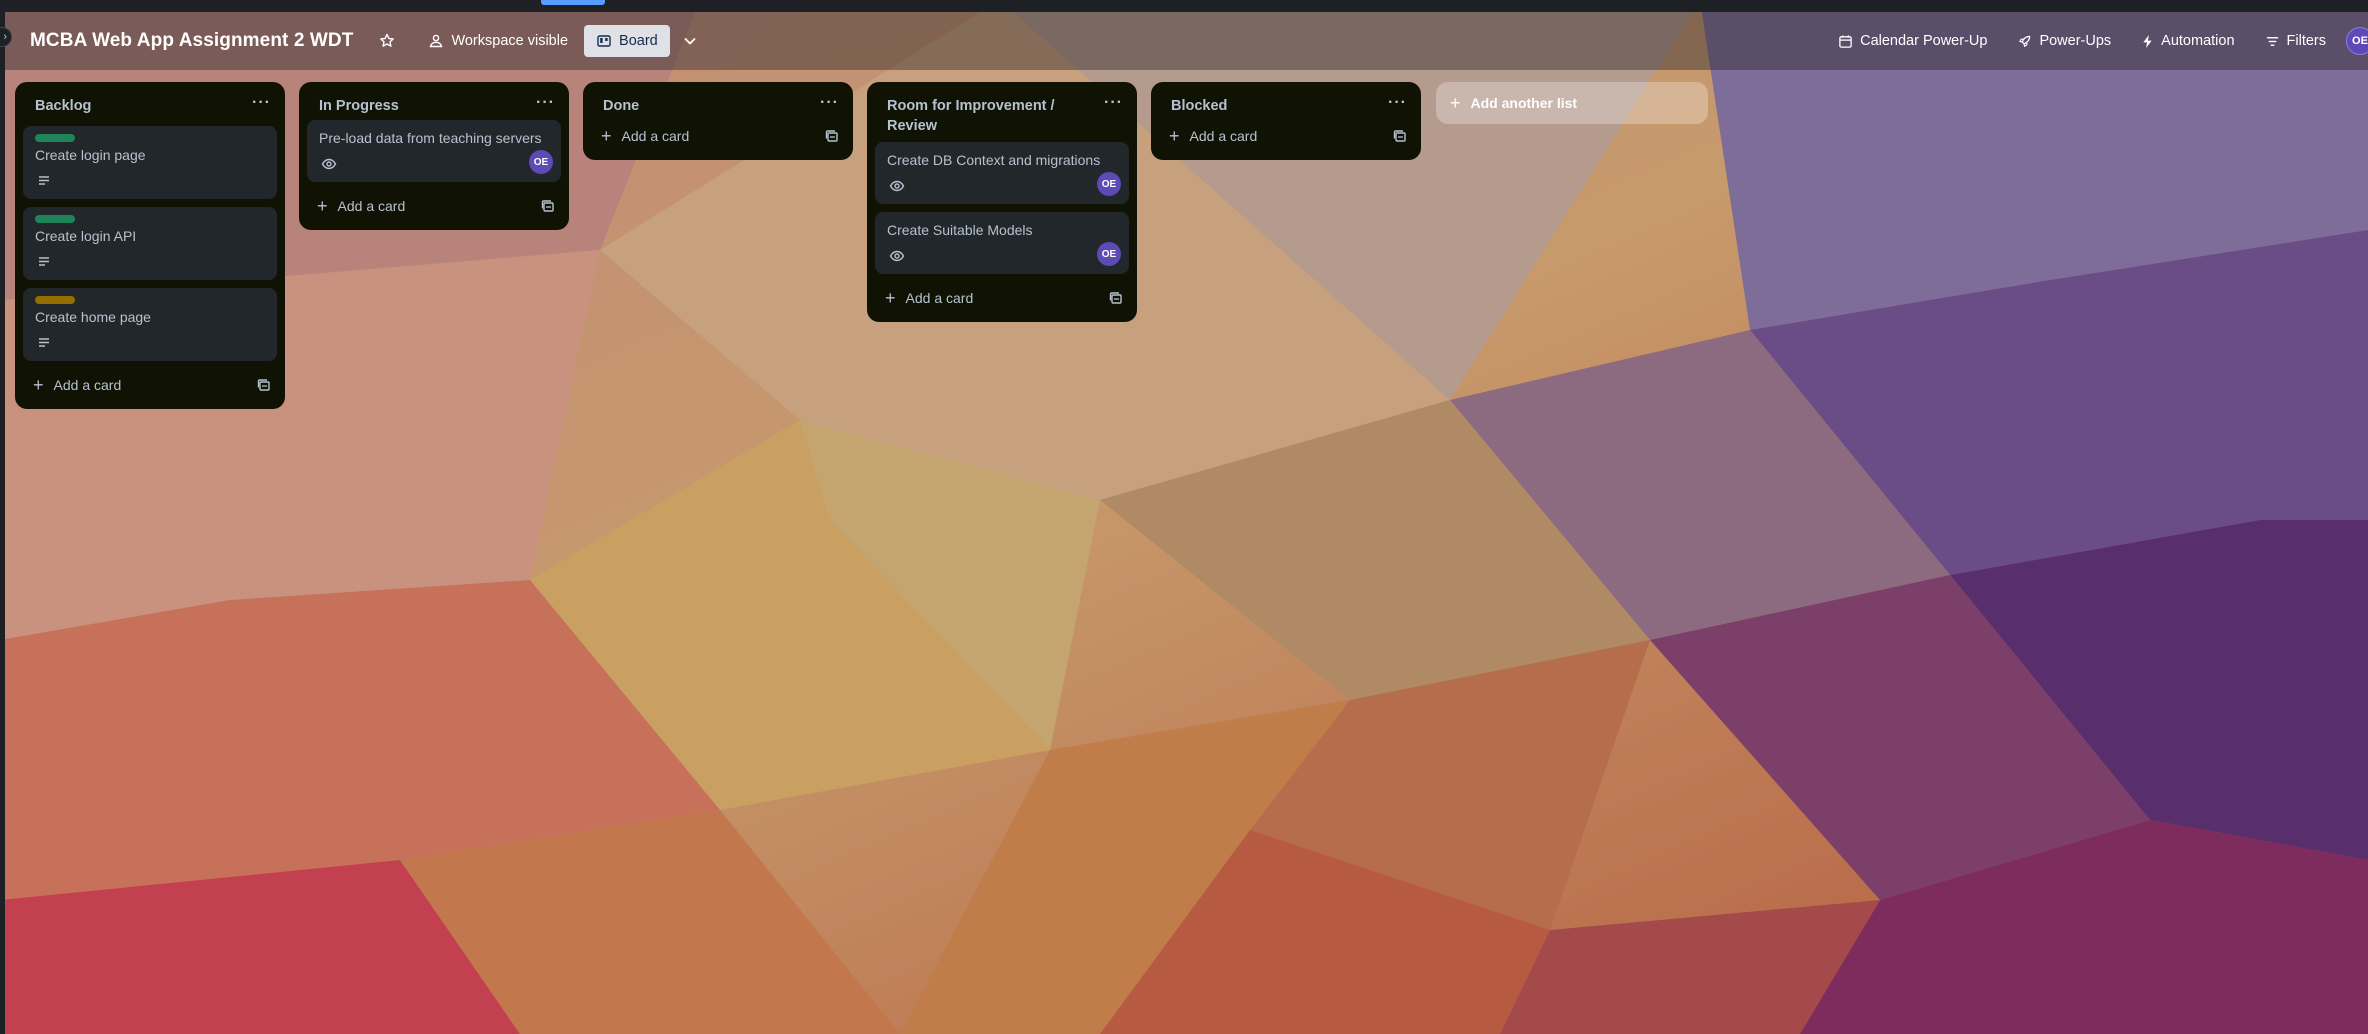 This screenshot has width=2368, height=1034. What do you see at coordinates (994, 160) in the screenshot?
I see `card-title: Create DB Context and migrations` at bounding box center [994, 160].